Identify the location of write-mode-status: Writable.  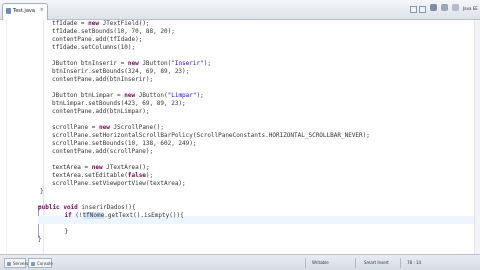
(320, 262).